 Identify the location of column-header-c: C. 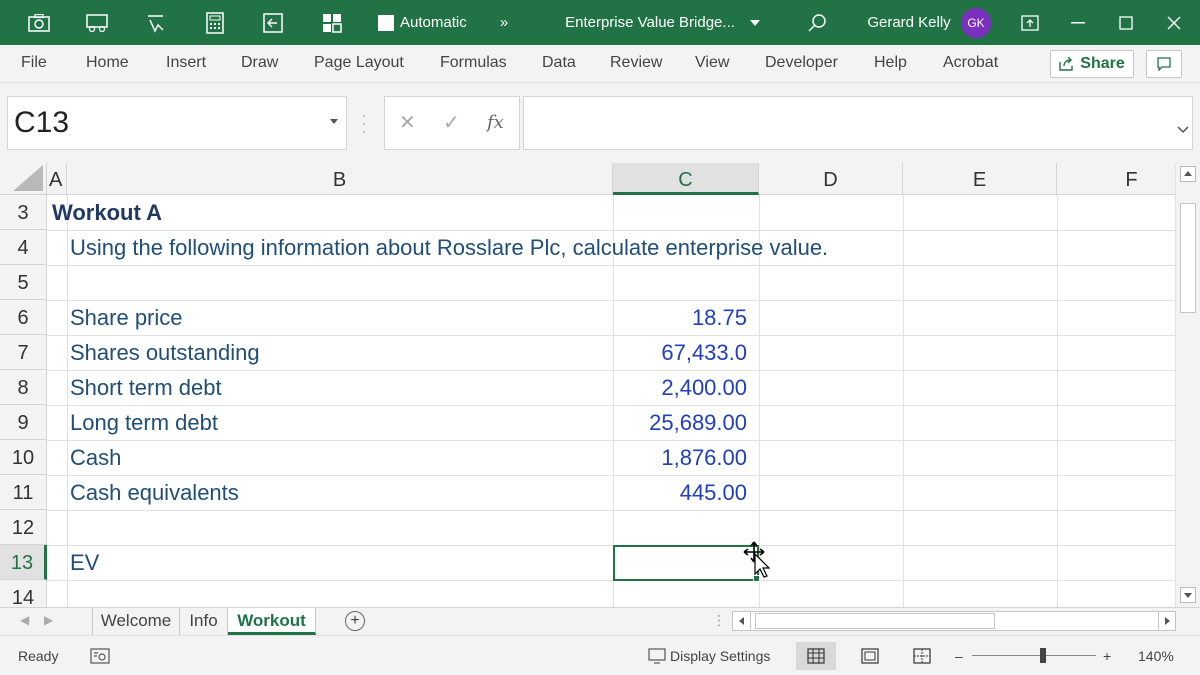
(686, 179).